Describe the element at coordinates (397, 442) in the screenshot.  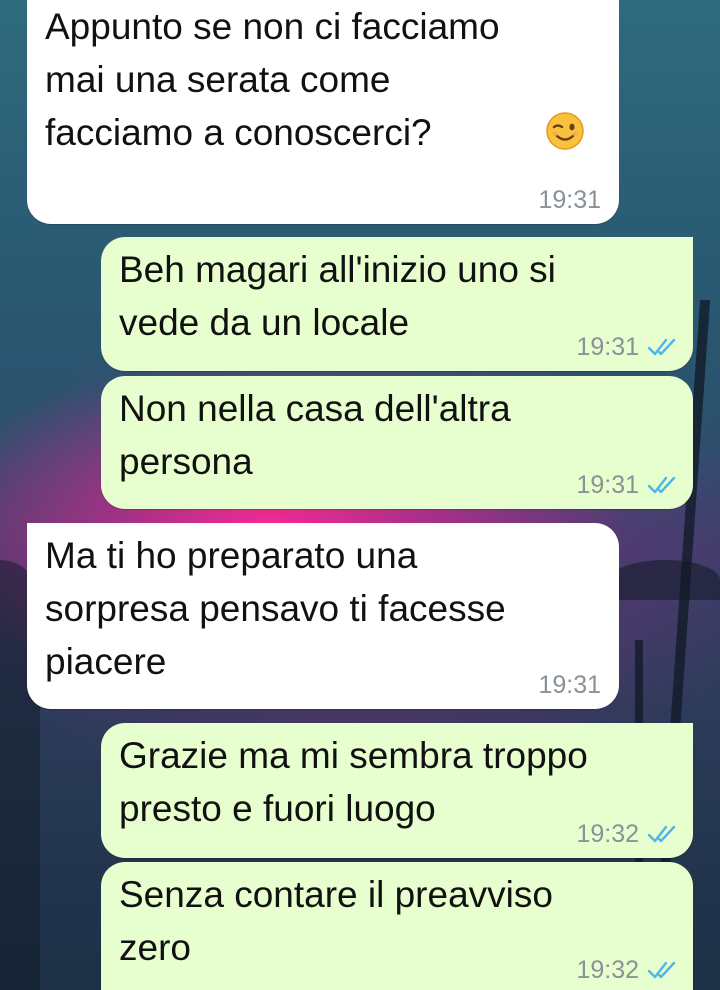
I see `message-bubble-outgoing: Non nella casa dell'altra persona 19:31` at that location.